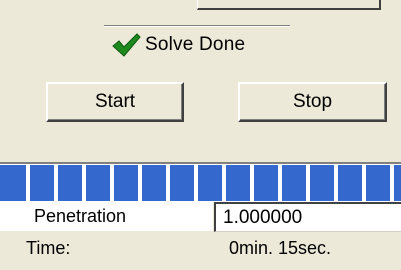 The height and width of the screenshot is (270, 401). What do you see at coordinates (80, 216) in the screenshot?
I see `penetration-label: Penetration` at bounding box center [80, 216].